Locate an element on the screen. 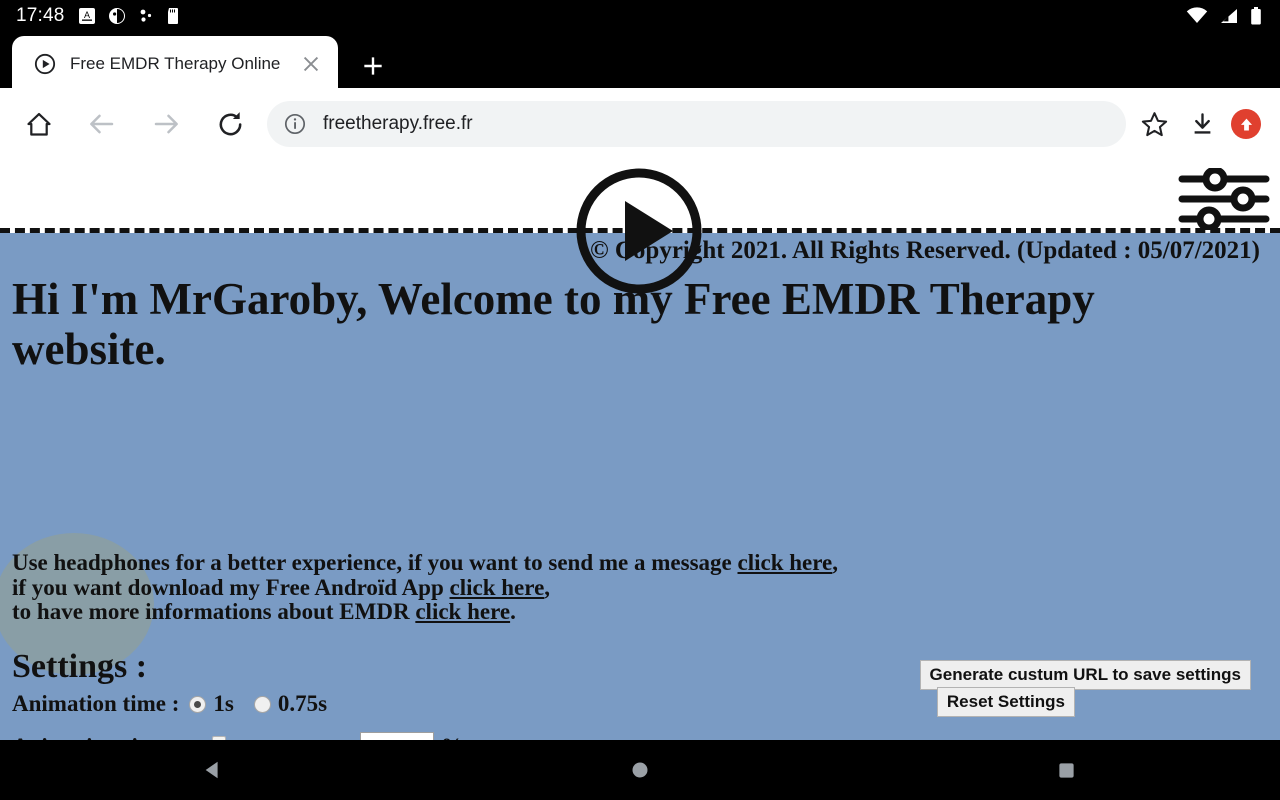  reset-settings-button: Reset Settings is located at coordinates (1005, 702).